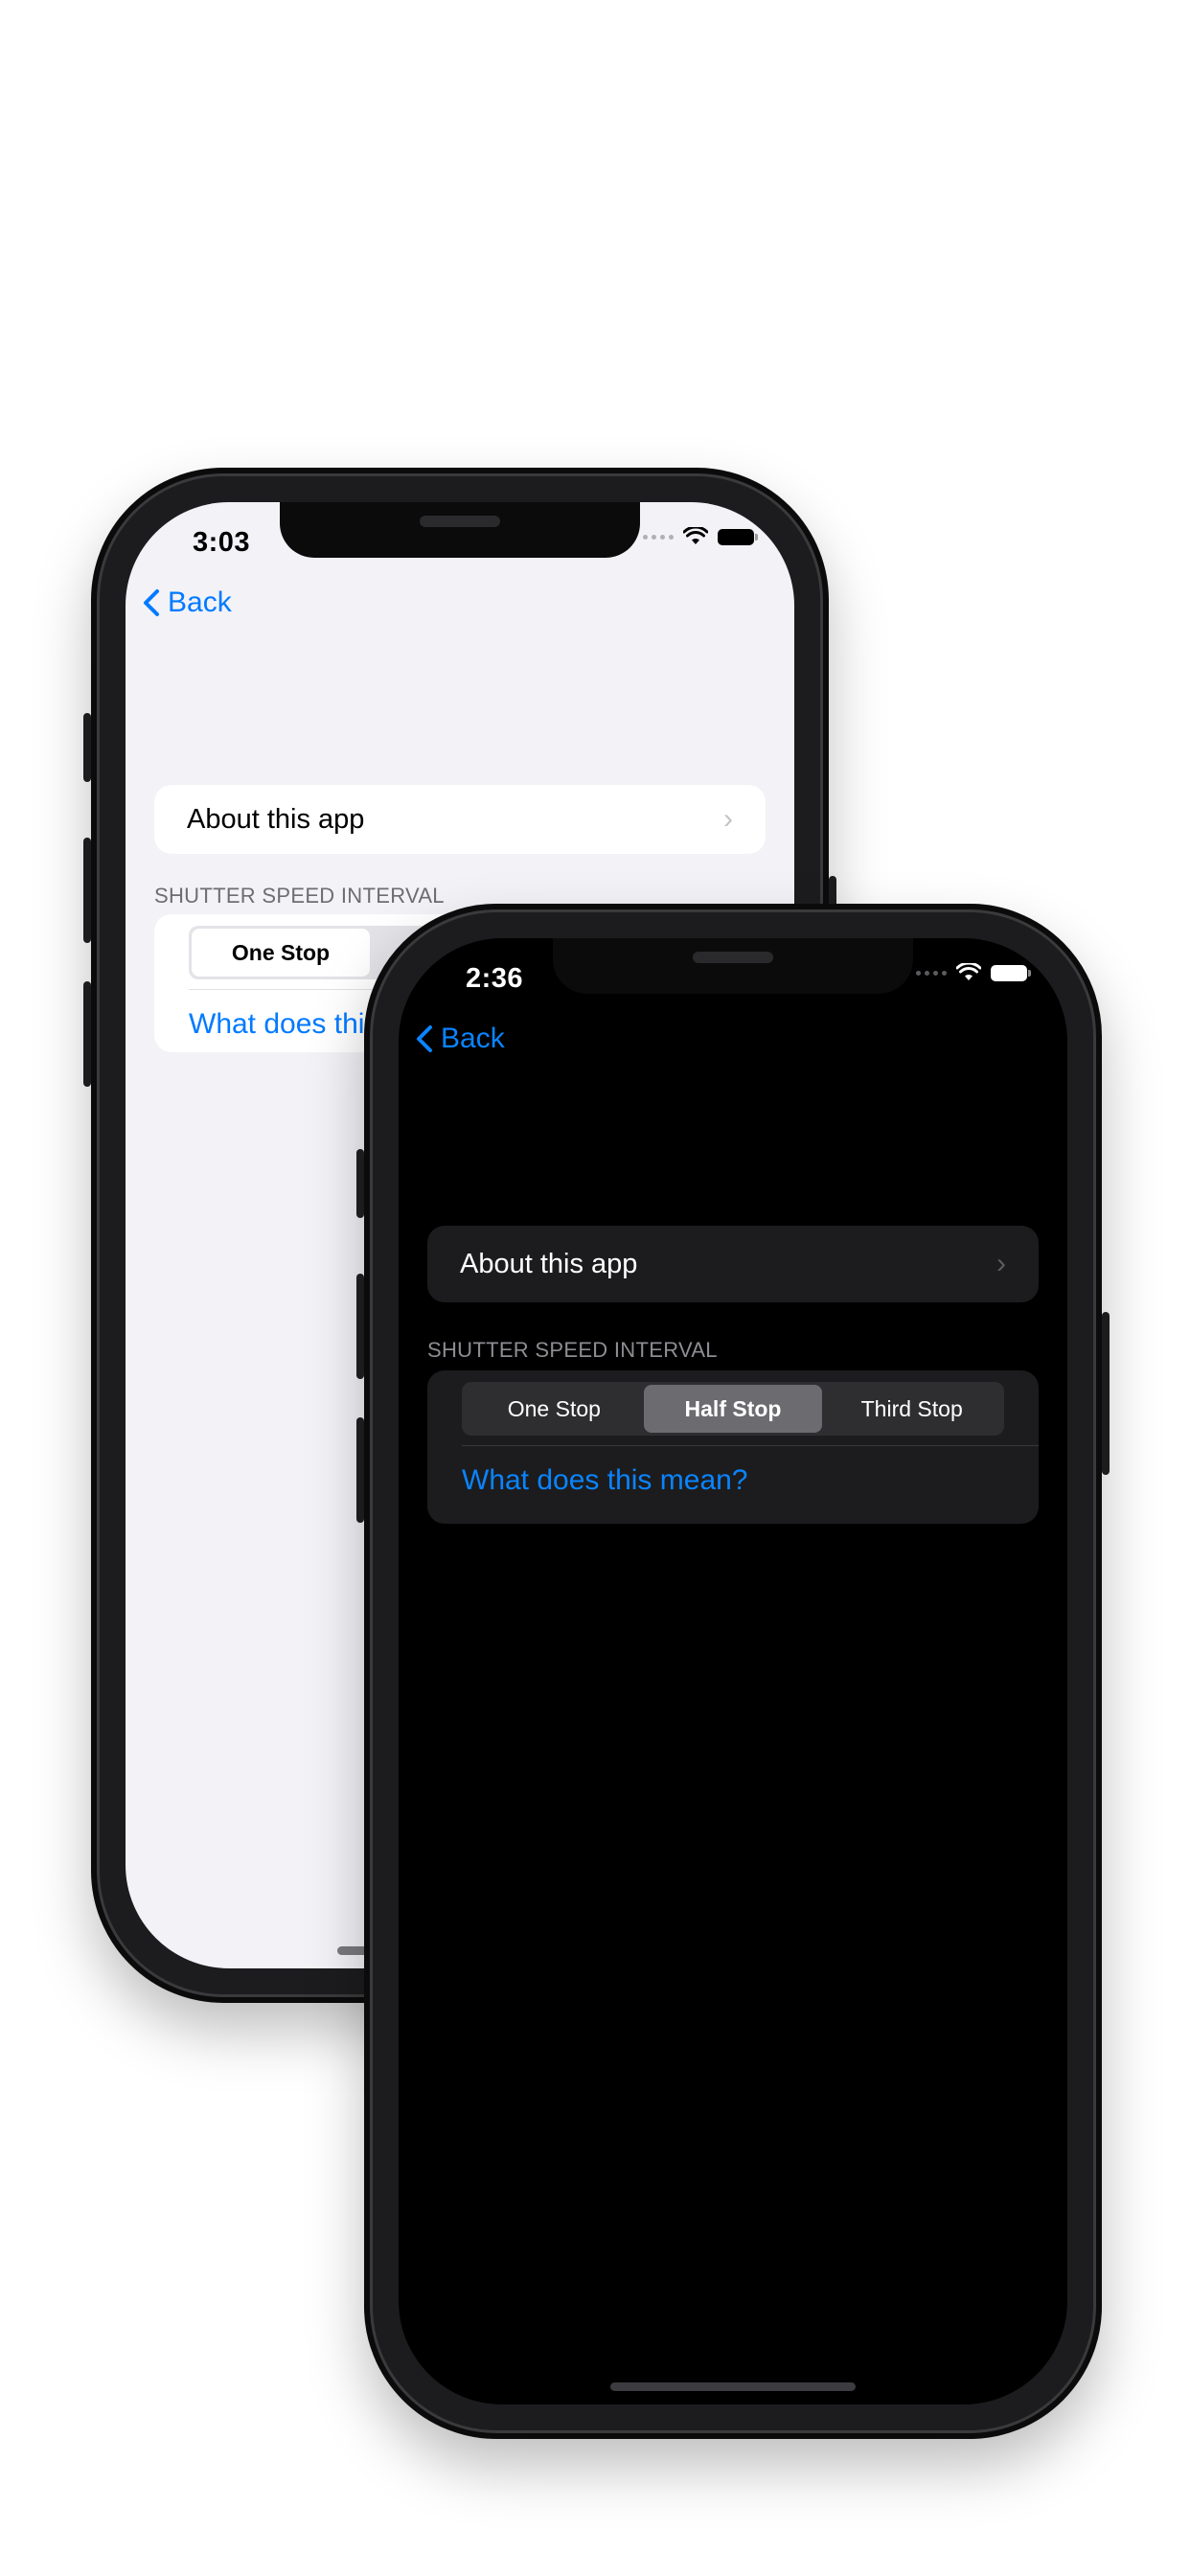 The image size is (1190, 2576). What do you see at coordinates (912, 1409) in the screenshot?
I see `segment-third-stop: Third Stop` at bounding box center [912, 1409].